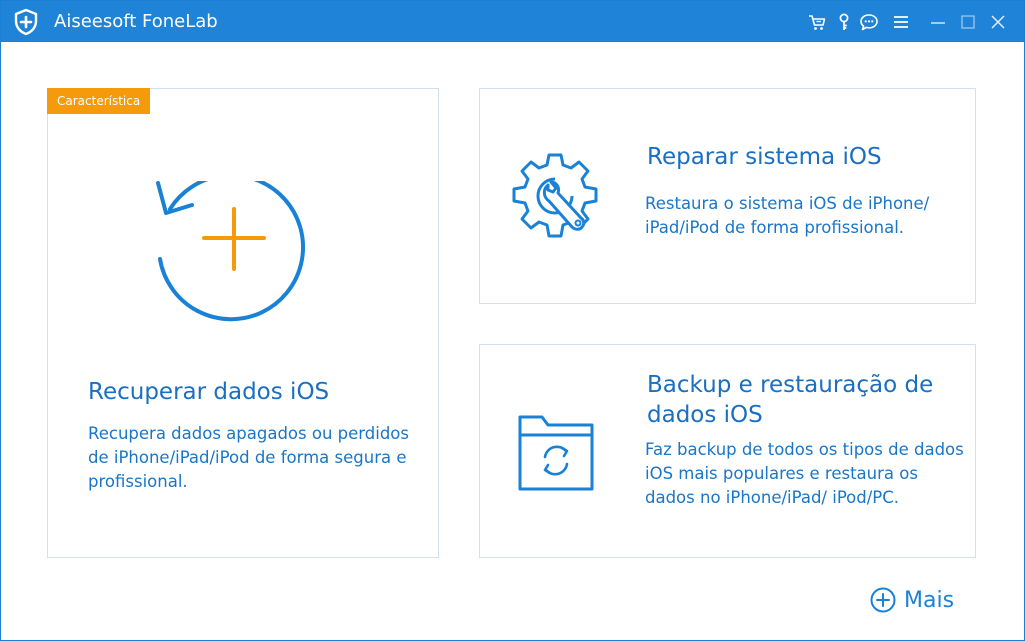 The image size is (1025, 641). Describe the element at coordinates (230, 251) in the screenshot. I see `restore-plus-icon` at that location.